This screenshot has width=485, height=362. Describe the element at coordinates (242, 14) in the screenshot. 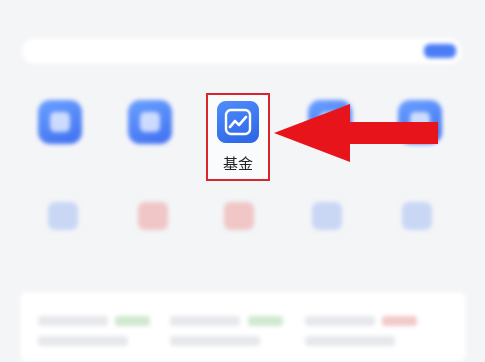

I see `status-bar` at that location.